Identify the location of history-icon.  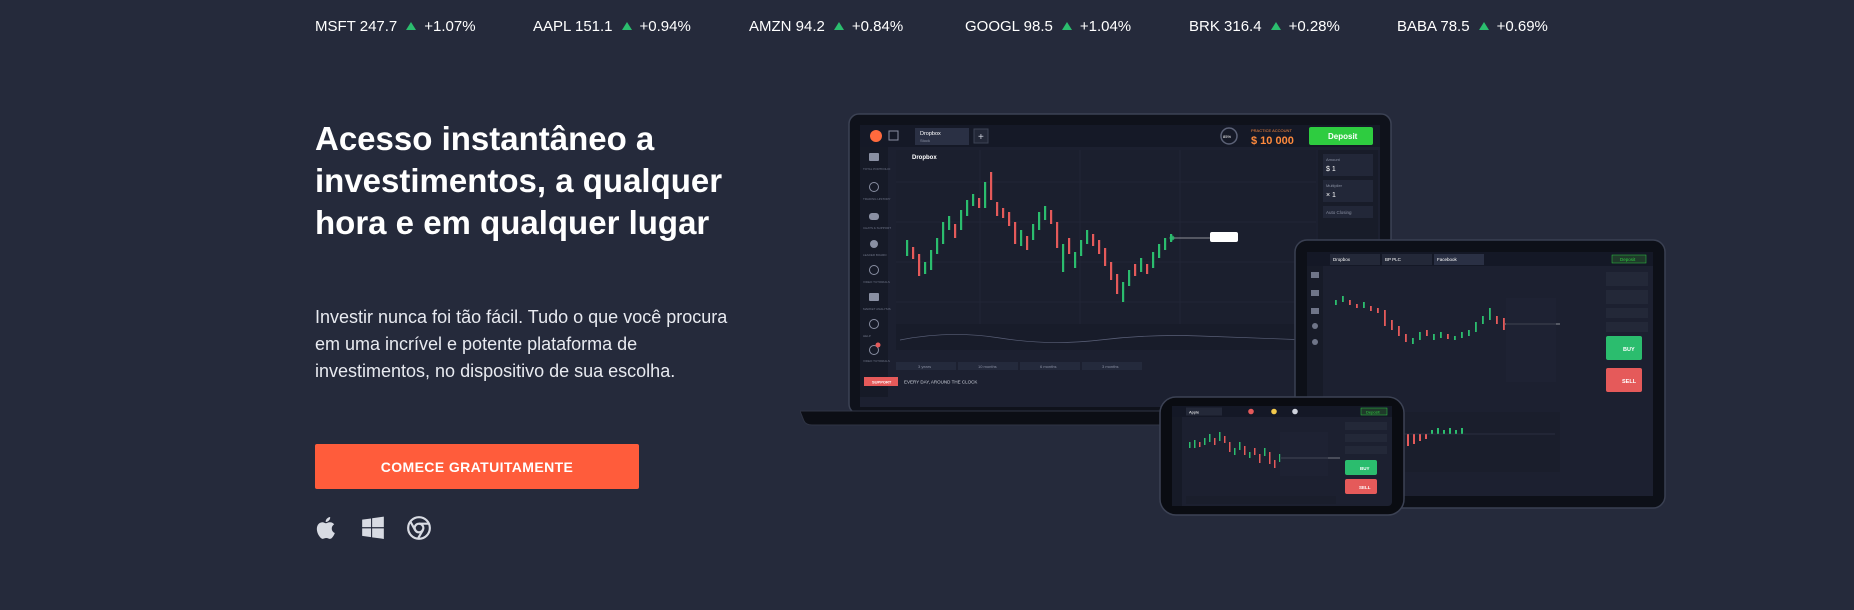
(1315, 293).